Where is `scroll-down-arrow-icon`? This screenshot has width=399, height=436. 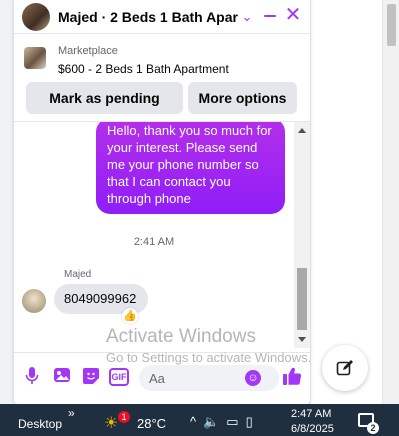 scroll-down-arrow-icon is located at coordinates (302, 339).